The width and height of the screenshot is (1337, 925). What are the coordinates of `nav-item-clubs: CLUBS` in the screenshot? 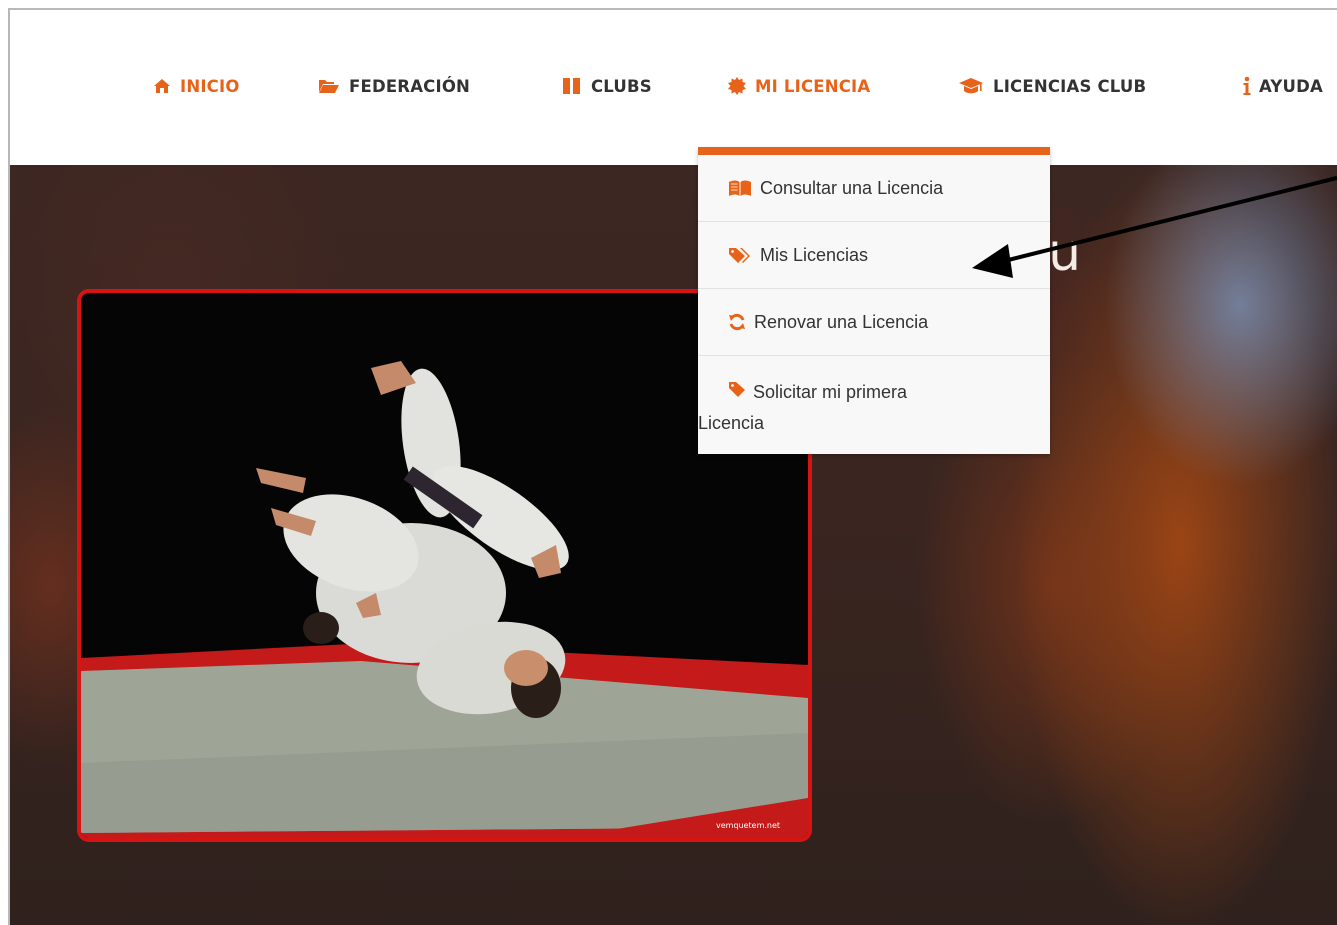 It's located at (607, 86).